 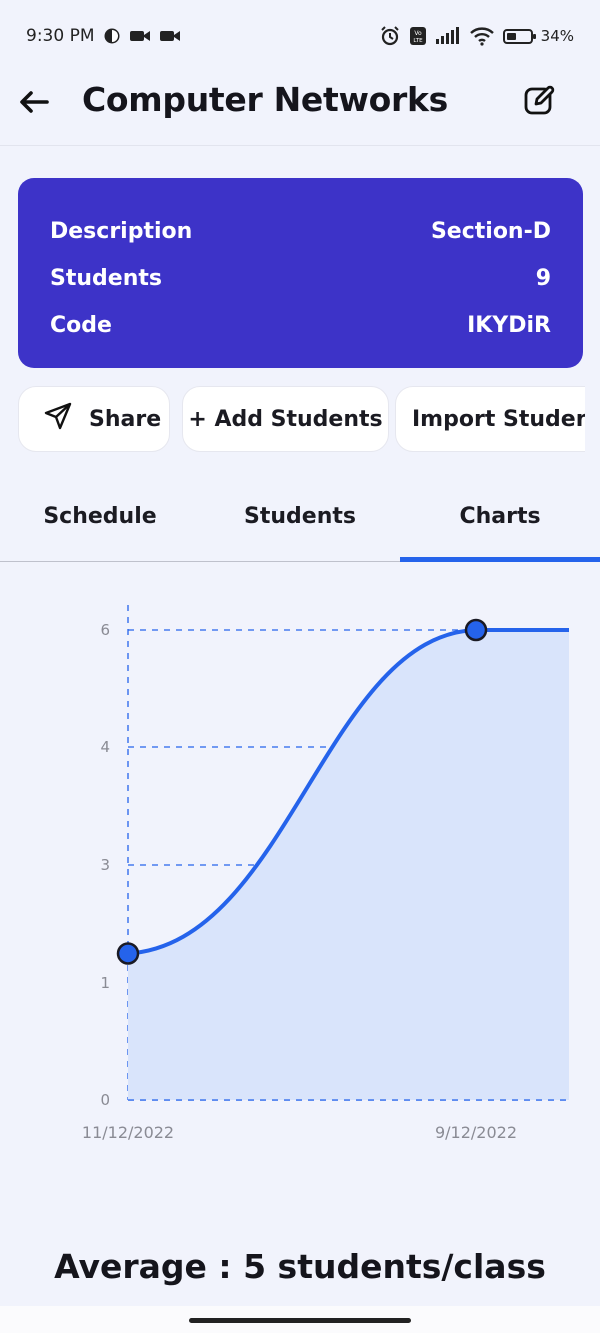 What do you see at coordinates (265, 99) in the screenshot?
I see `page-title: Computer Networks` at bounding box center [265, 99].